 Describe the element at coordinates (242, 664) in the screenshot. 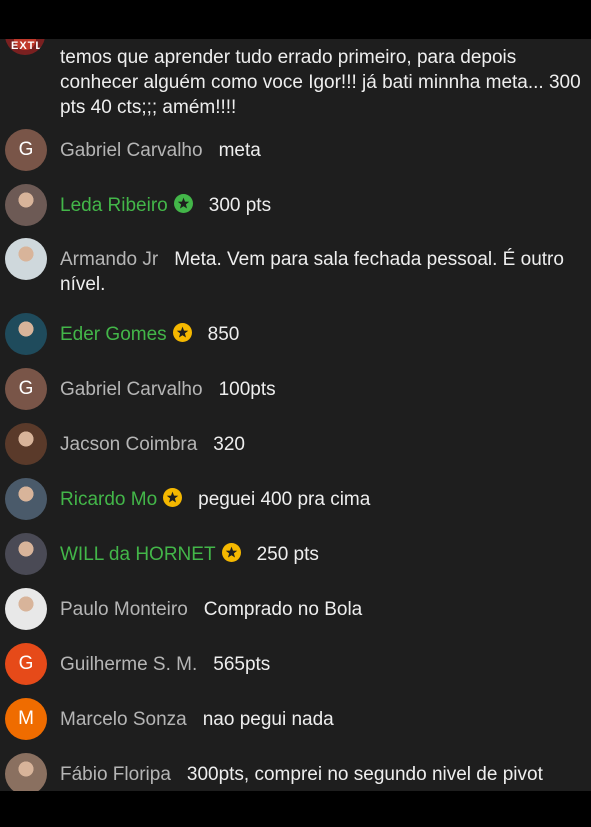

I see `message-text: 565pts` at that location.